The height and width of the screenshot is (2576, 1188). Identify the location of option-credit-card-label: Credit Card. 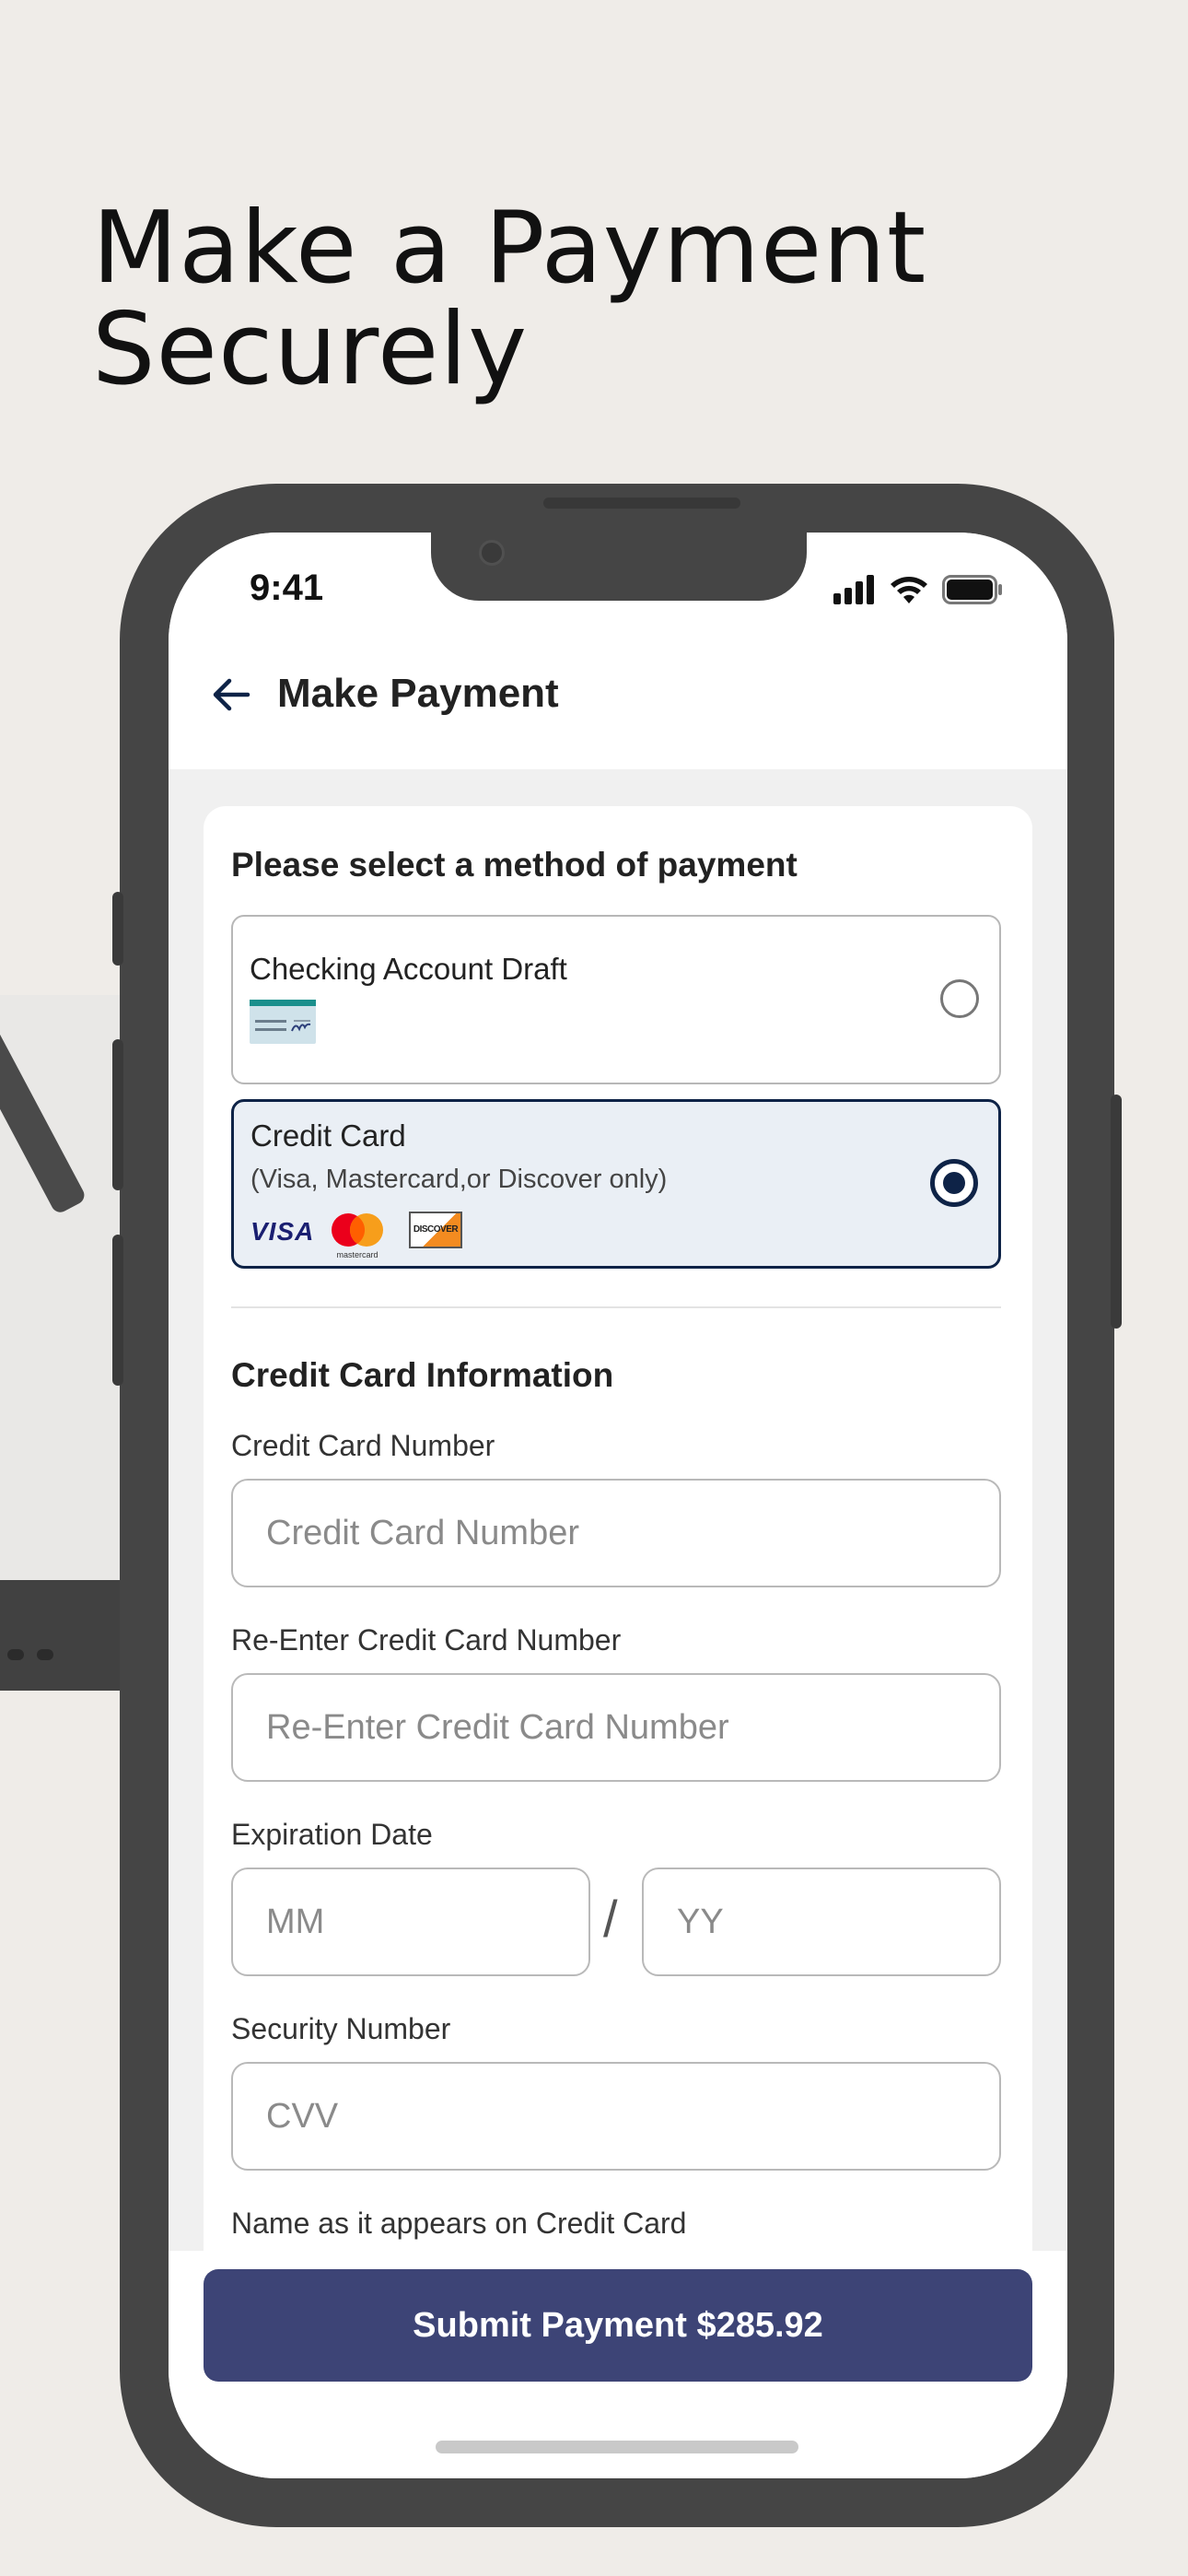
(328, 1136).